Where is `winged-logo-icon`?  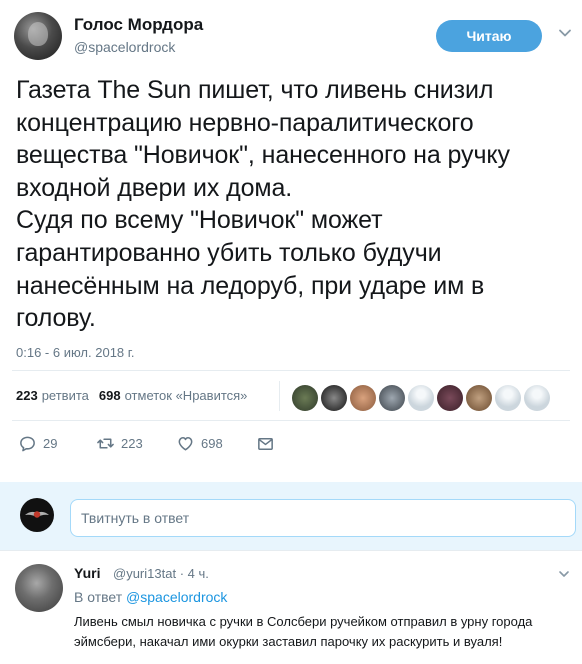 winged-logo-icon is located at coordinates (37, 514).